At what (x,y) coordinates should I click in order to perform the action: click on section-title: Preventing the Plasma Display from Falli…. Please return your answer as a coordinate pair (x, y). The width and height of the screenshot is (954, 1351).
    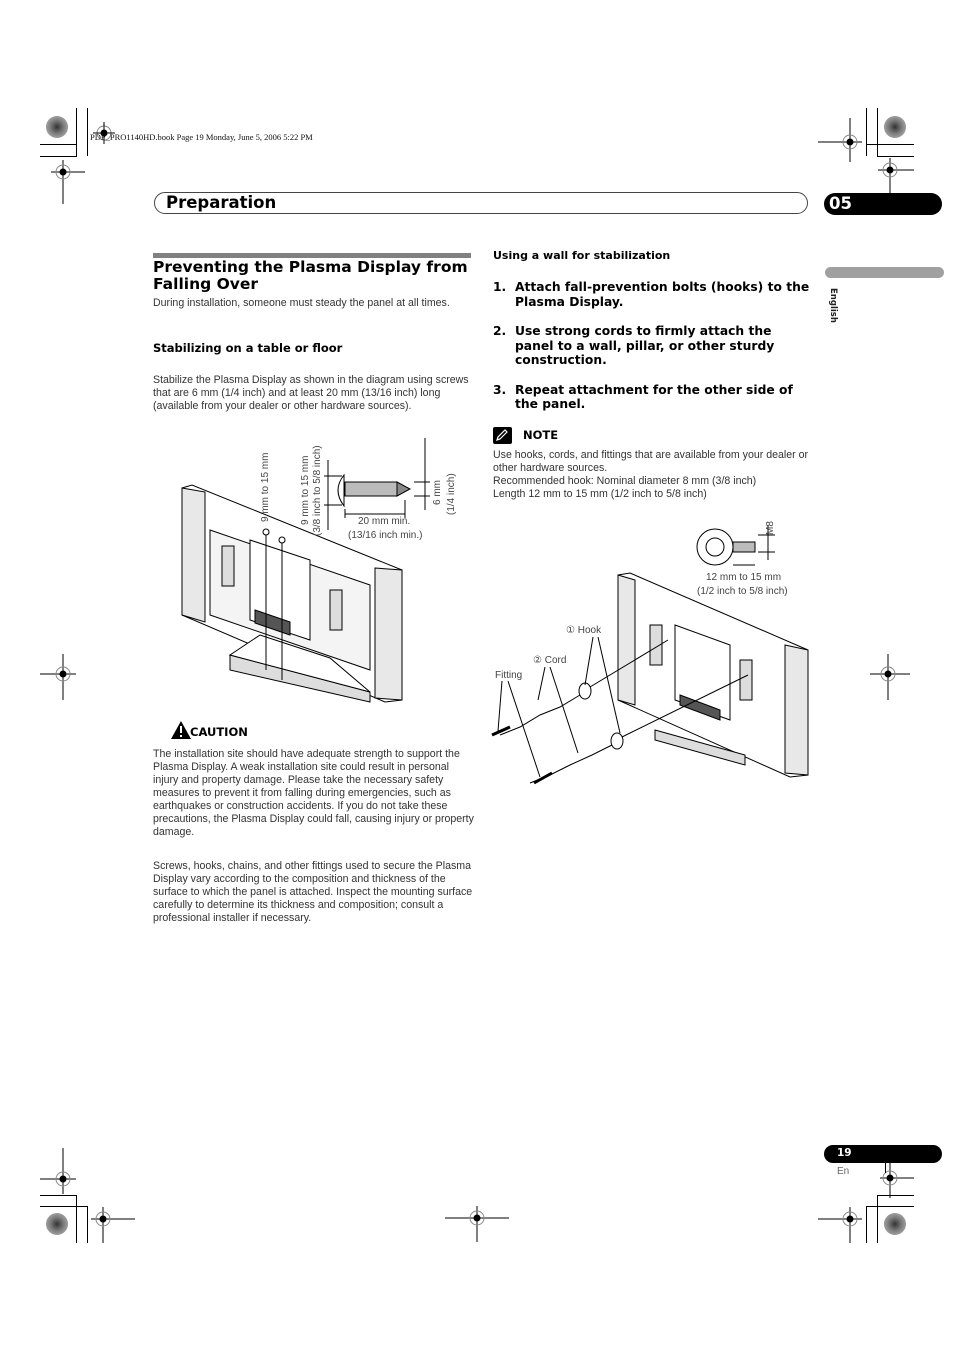
    Looking at the image, I should click on (310, 275).